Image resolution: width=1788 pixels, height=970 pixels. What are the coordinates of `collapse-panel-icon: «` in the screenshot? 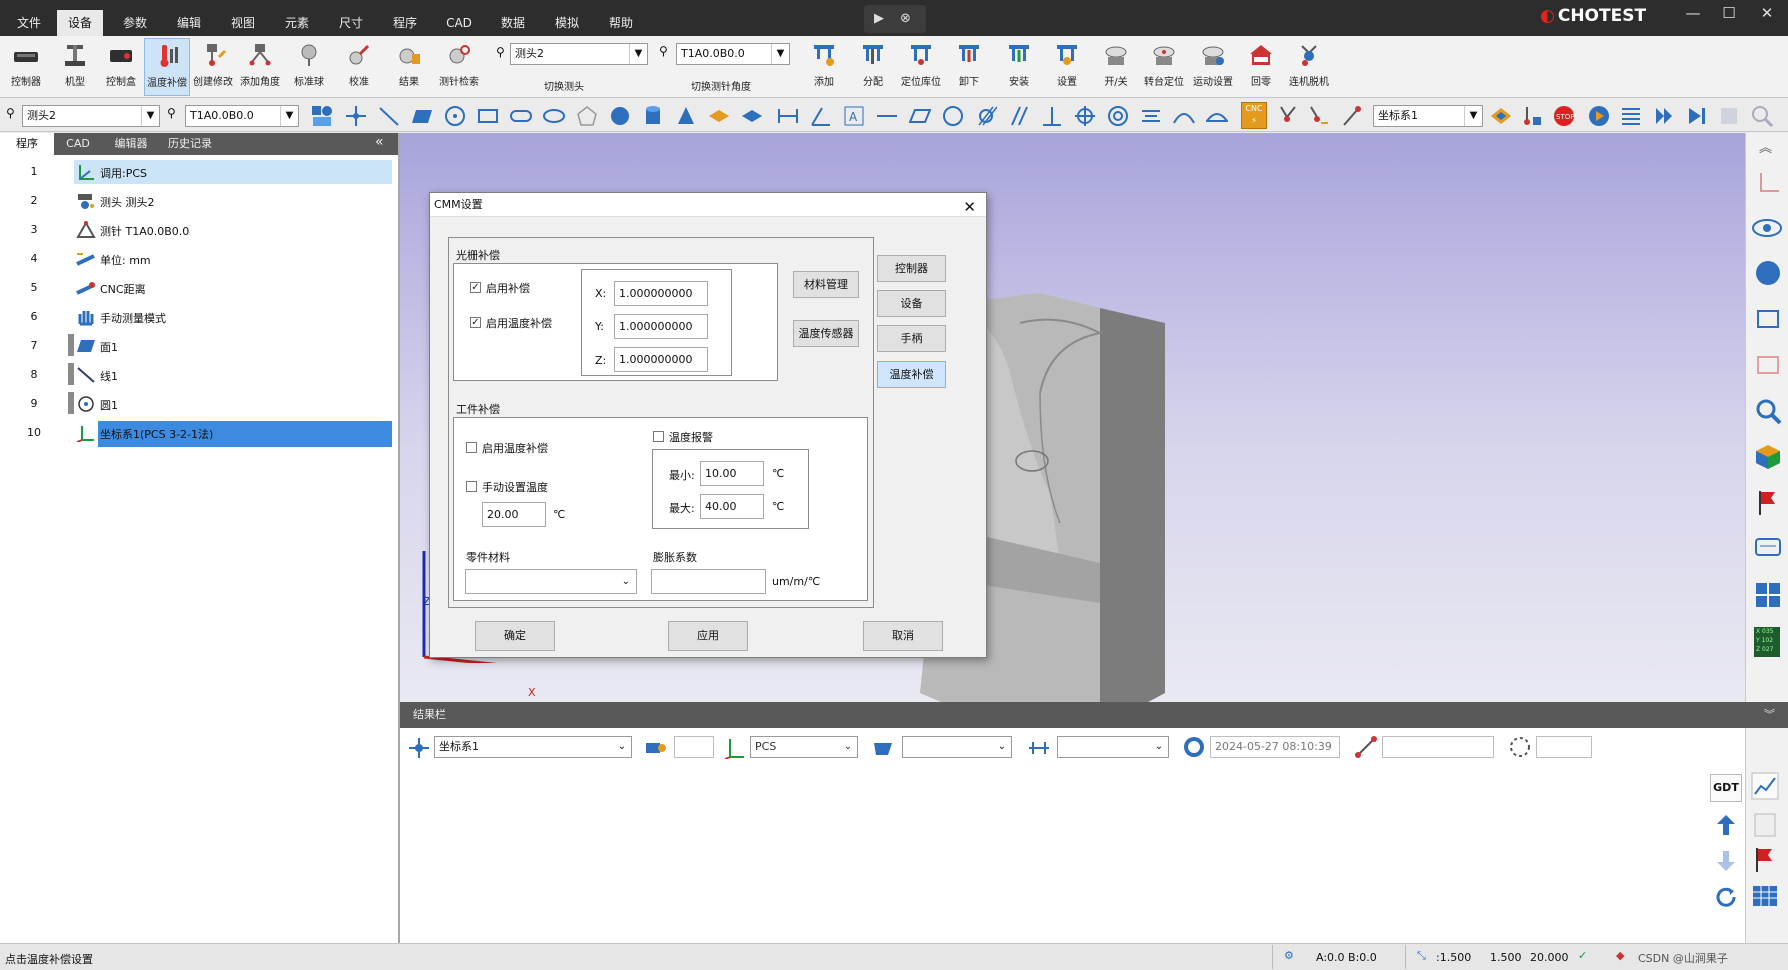 It's located at (379, 142).